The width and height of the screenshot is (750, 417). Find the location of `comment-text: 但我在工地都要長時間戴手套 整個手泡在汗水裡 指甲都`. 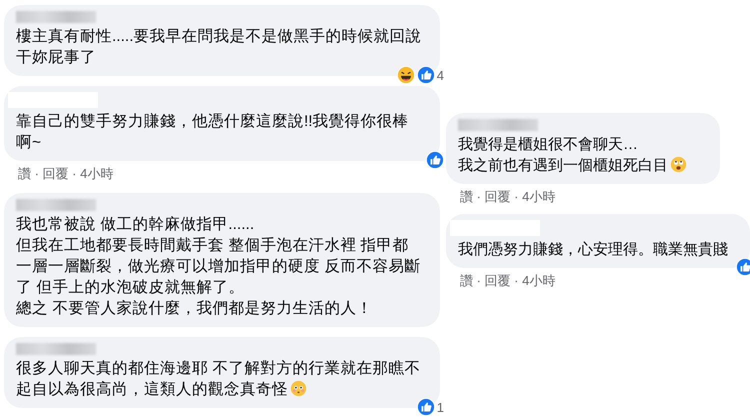

comment-text: 但我在工地都要長時間戴手套 整個手泡在汗水裡 指甲都 is located at coordinates (213, 246).